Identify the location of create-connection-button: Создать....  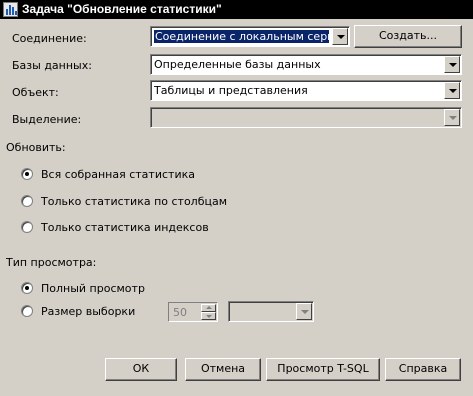
(408, 36).